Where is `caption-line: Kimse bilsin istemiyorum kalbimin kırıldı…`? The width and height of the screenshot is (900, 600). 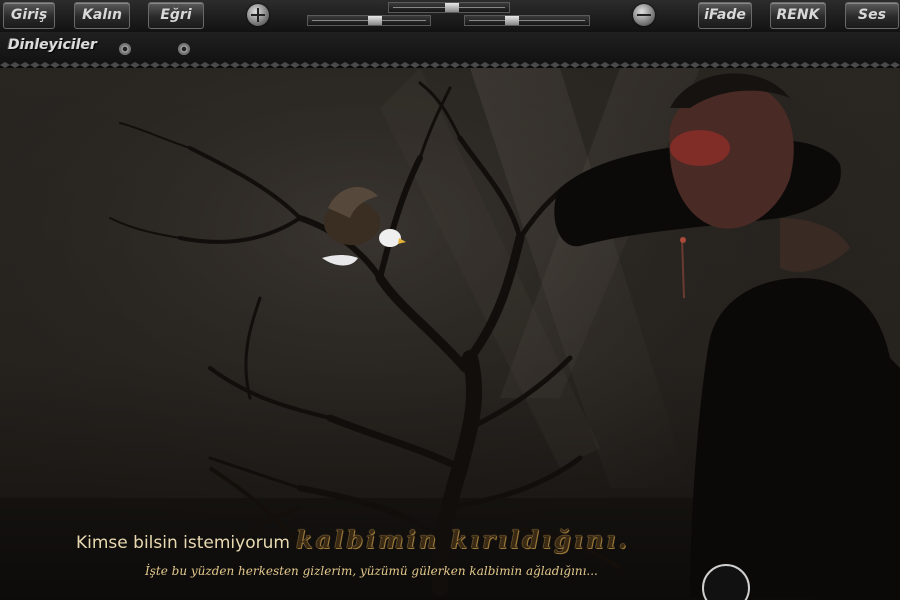 caption-line: Kimse bilsin istemiyorum kalbimin kırıldı… is located at coordinates (353, 539).